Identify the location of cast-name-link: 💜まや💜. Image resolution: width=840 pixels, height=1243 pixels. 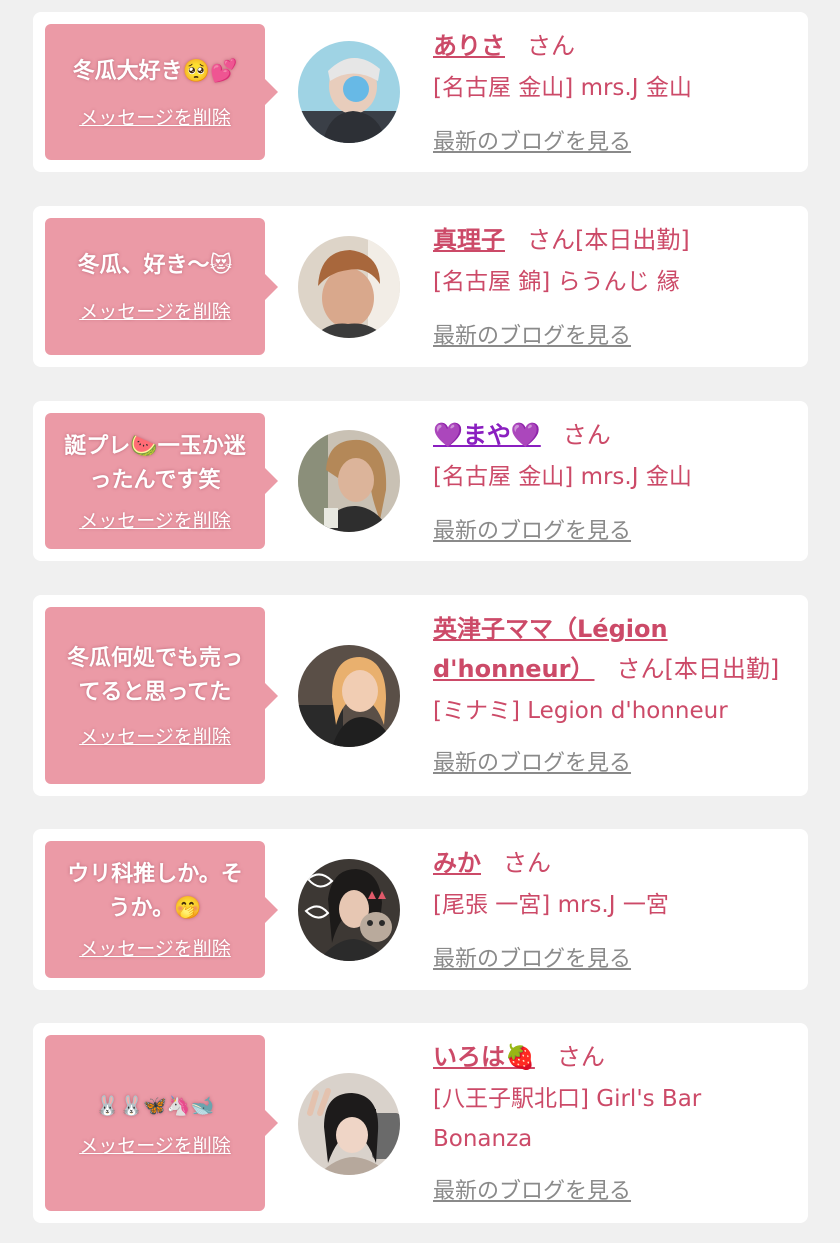
(487, 435).